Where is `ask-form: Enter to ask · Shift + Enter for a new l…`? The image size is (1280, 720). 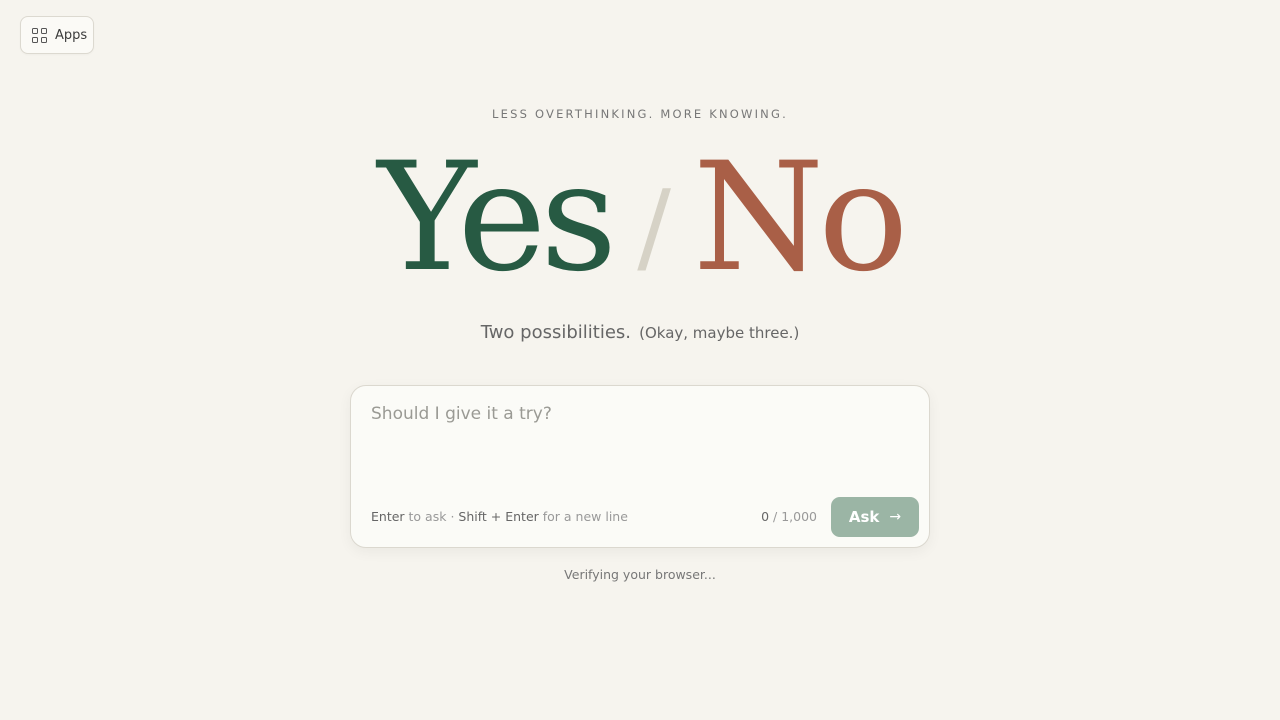 ask-form: Enter to ask · Shift + Enter for a new l… is located at coordinates (640, 466).